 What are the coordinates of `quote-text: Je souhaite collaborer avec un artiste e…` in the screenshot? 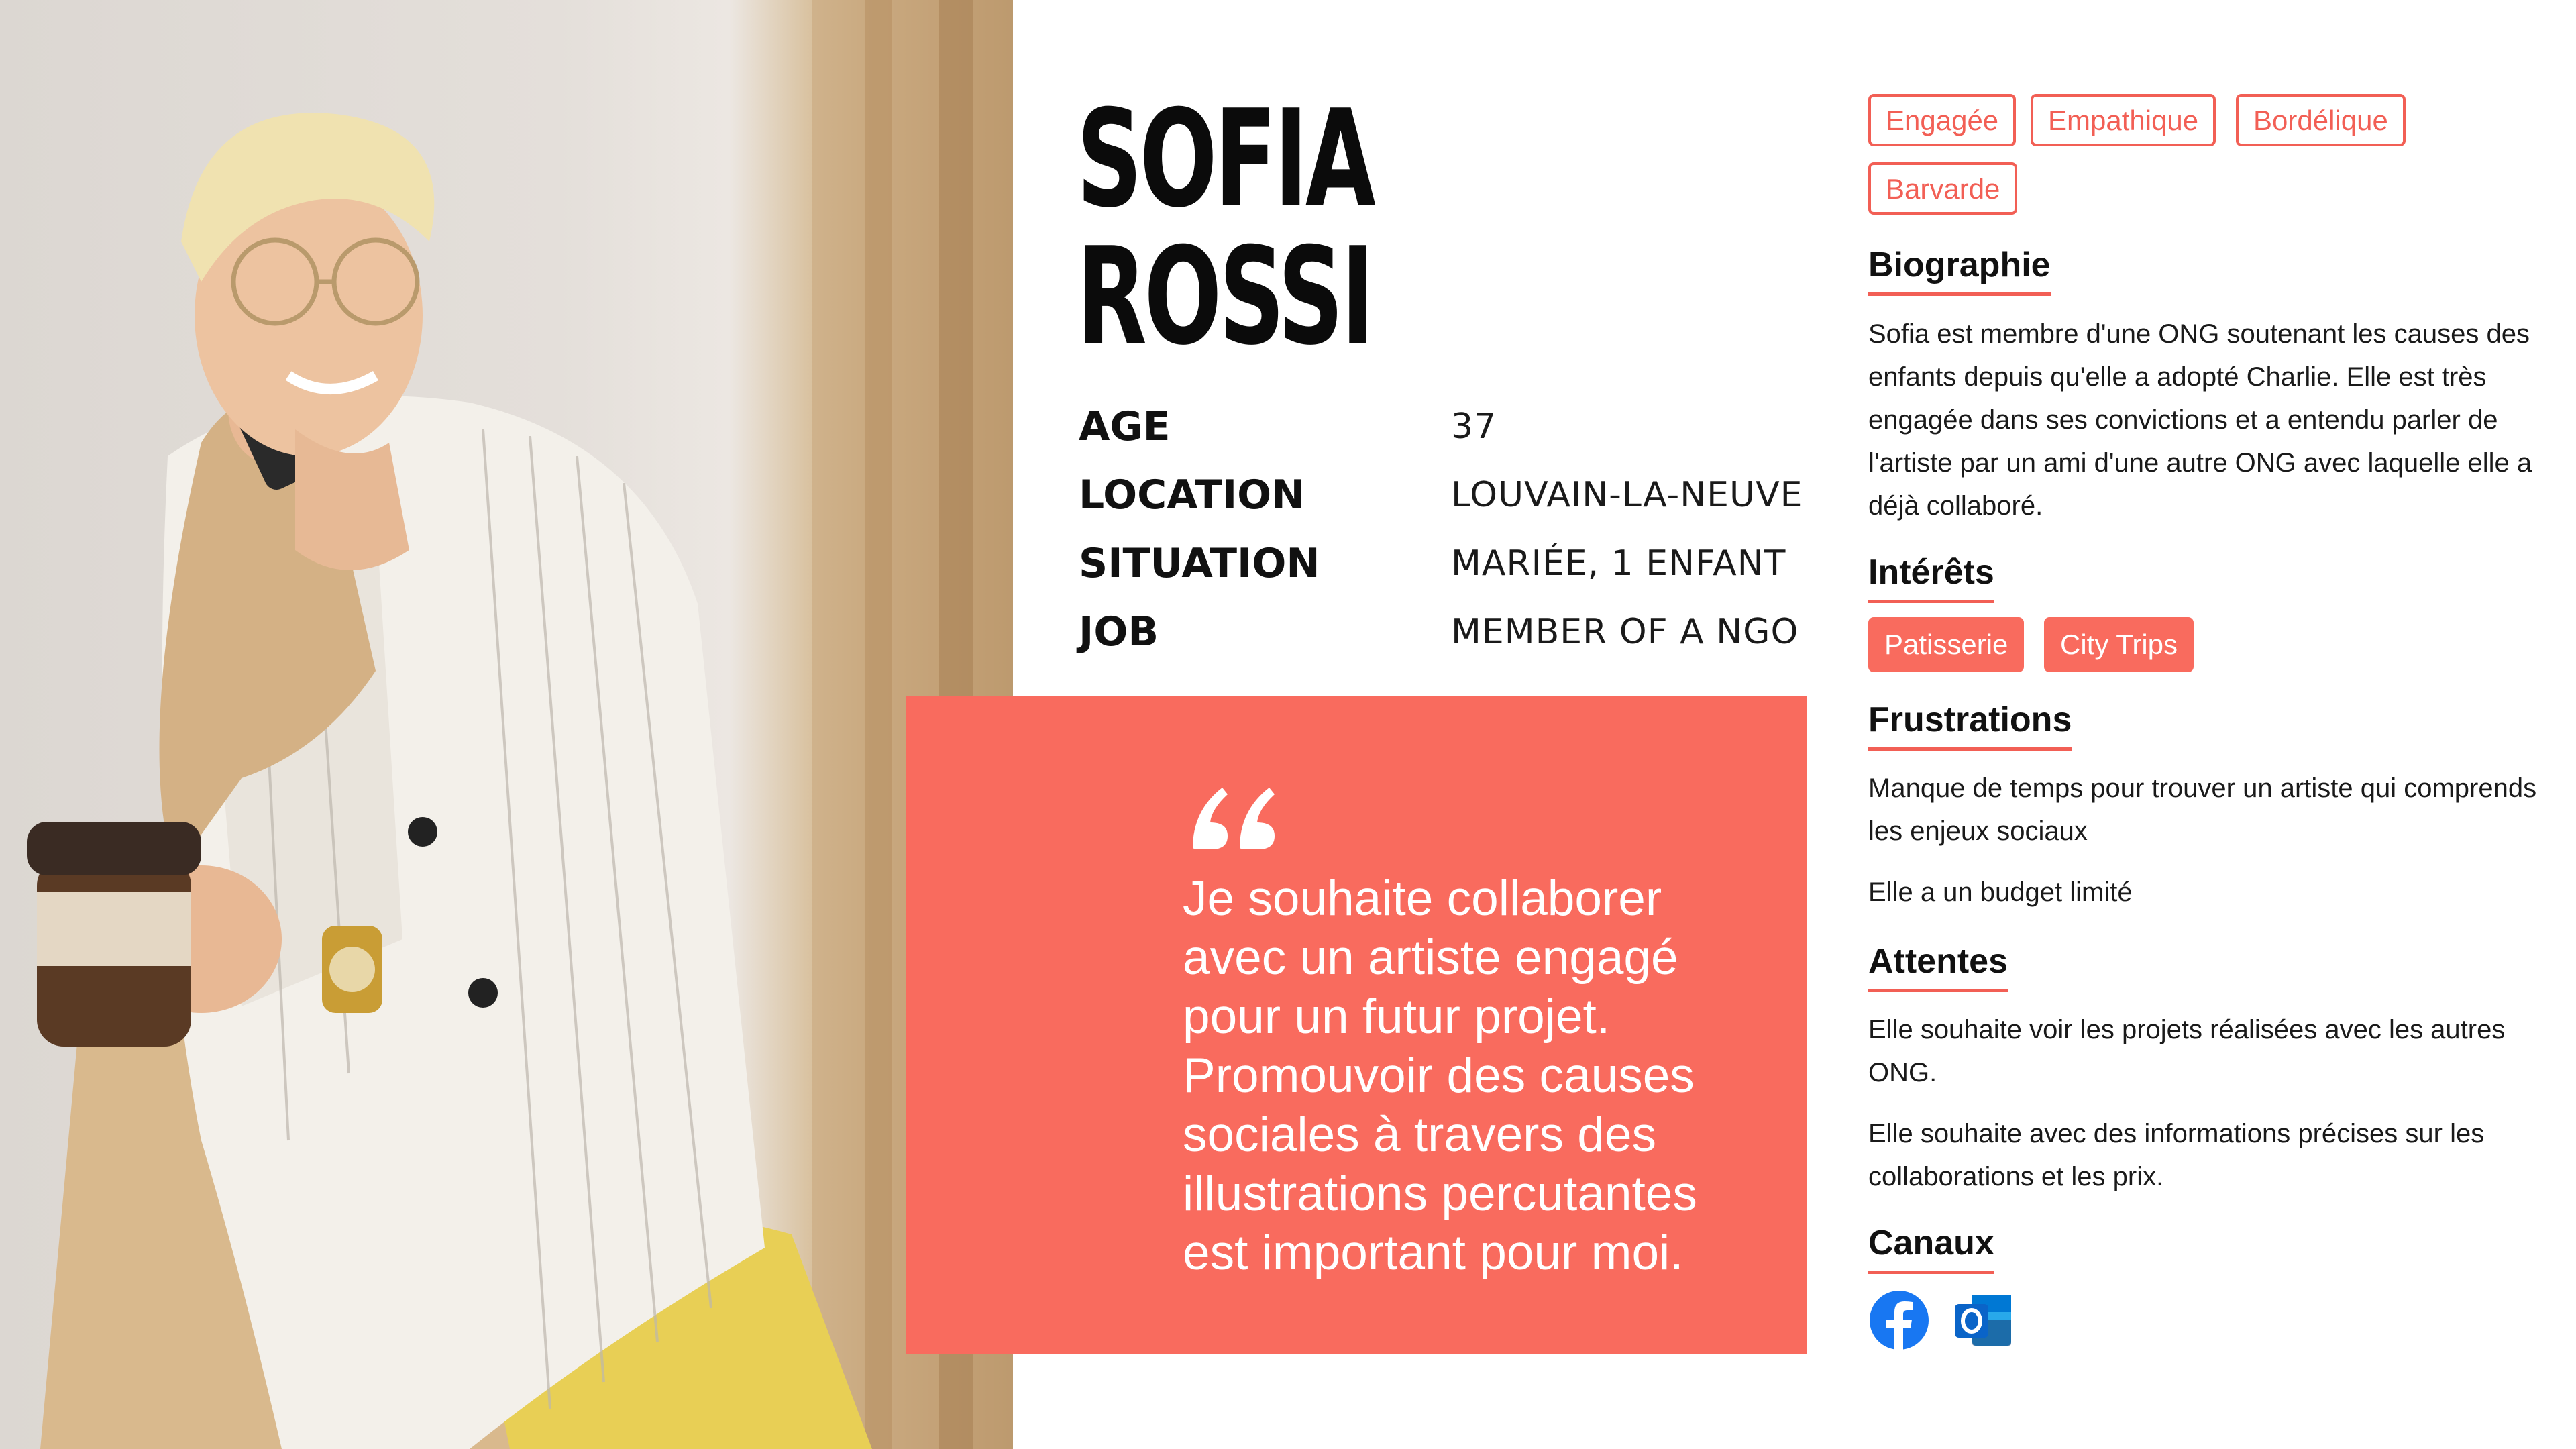 It's located at (1440, 1075).